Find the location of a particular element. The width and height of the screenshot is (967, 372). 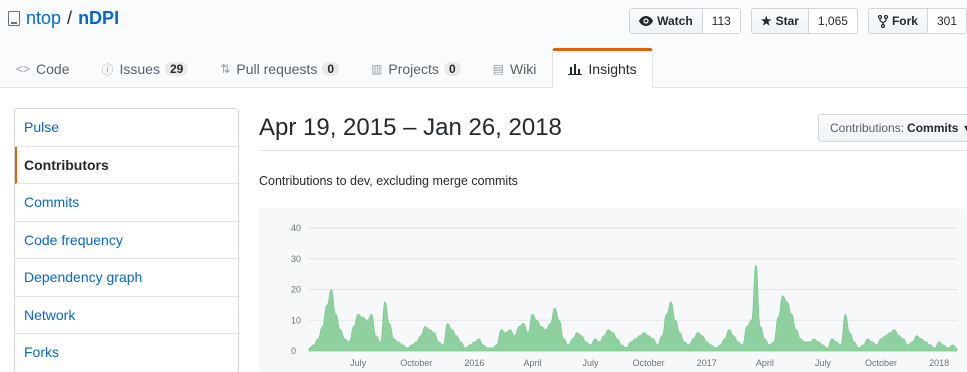

tab-projects: ▥ Projects 0 is located at coordinates (416, 68).